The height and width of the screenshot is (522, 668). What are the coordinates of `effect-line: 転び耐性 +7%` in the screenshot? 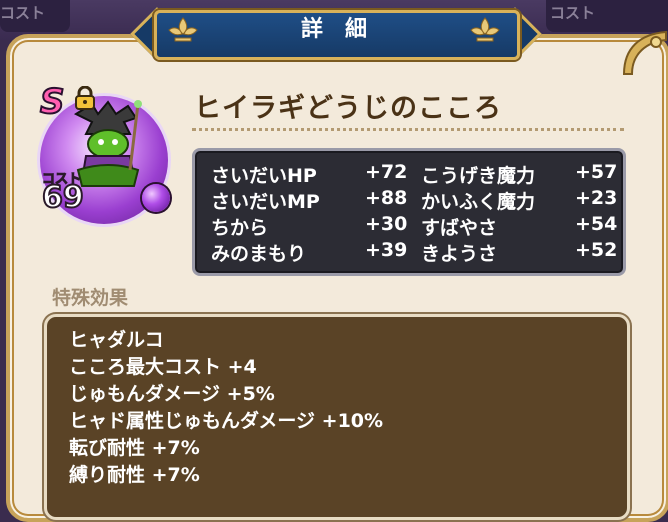 It's located at (134, 448).